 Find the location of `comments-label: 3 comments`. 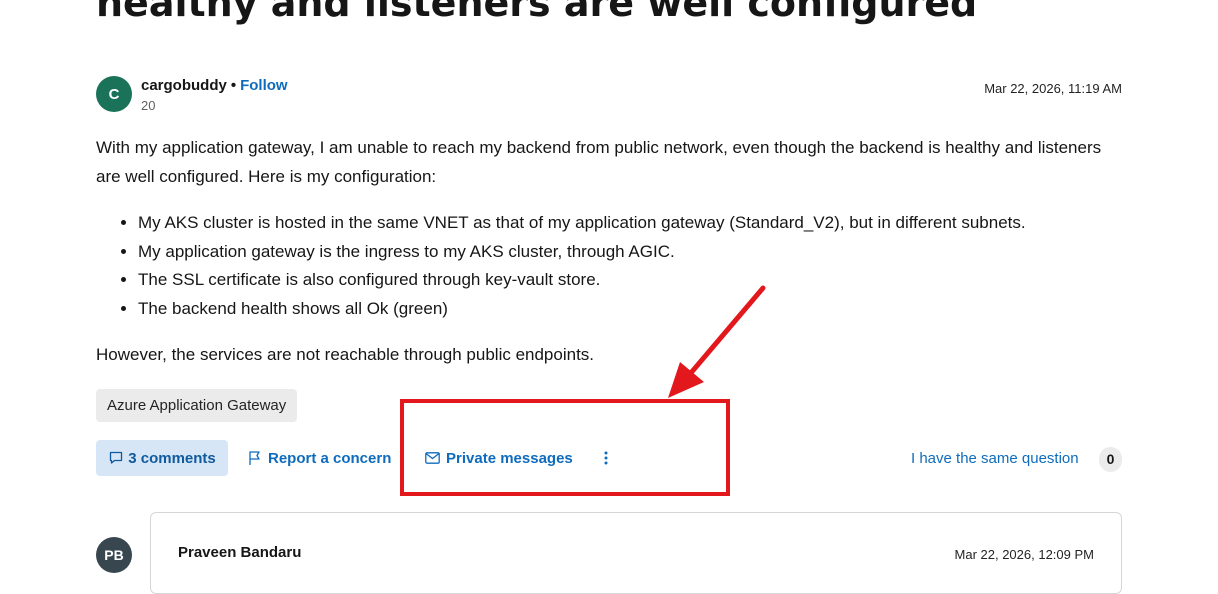

comments-label: 3 comments is located at coordinates (172, 458).